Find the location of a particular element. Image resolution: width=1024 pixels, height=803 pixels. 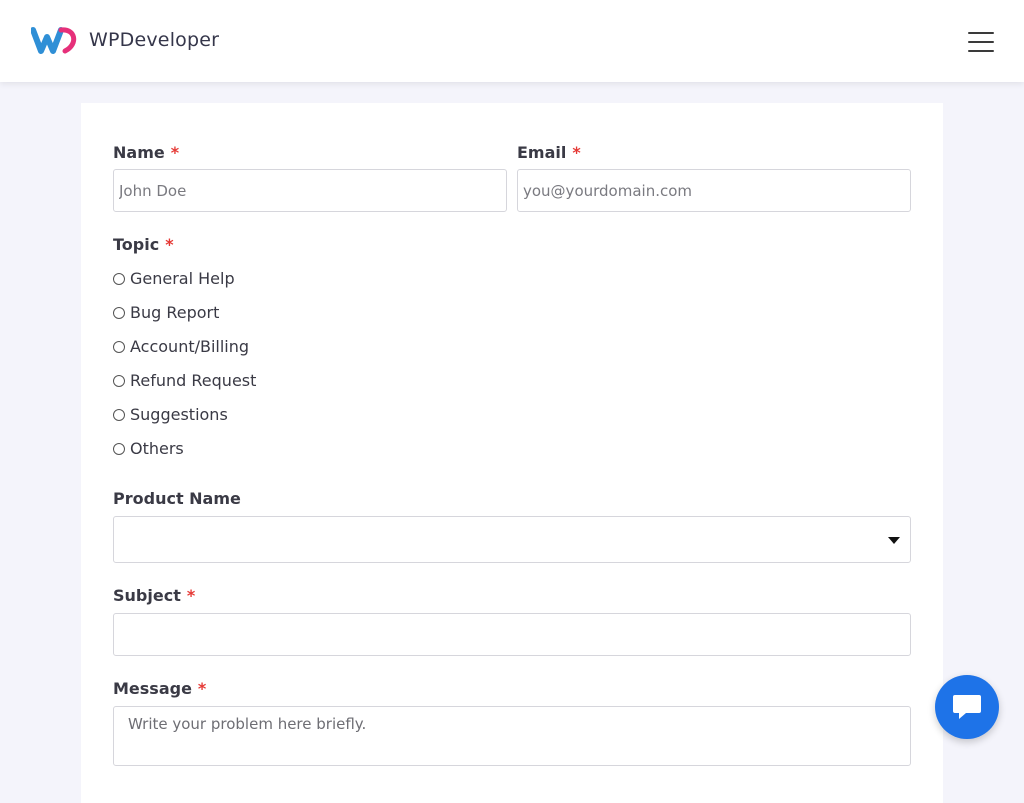

message-label: Message * is located at coordinates (160, 688).